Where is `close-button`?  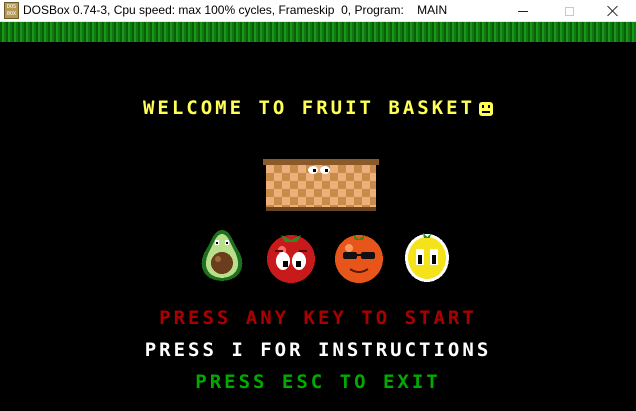
close-button is located at coordinates (613, 11).